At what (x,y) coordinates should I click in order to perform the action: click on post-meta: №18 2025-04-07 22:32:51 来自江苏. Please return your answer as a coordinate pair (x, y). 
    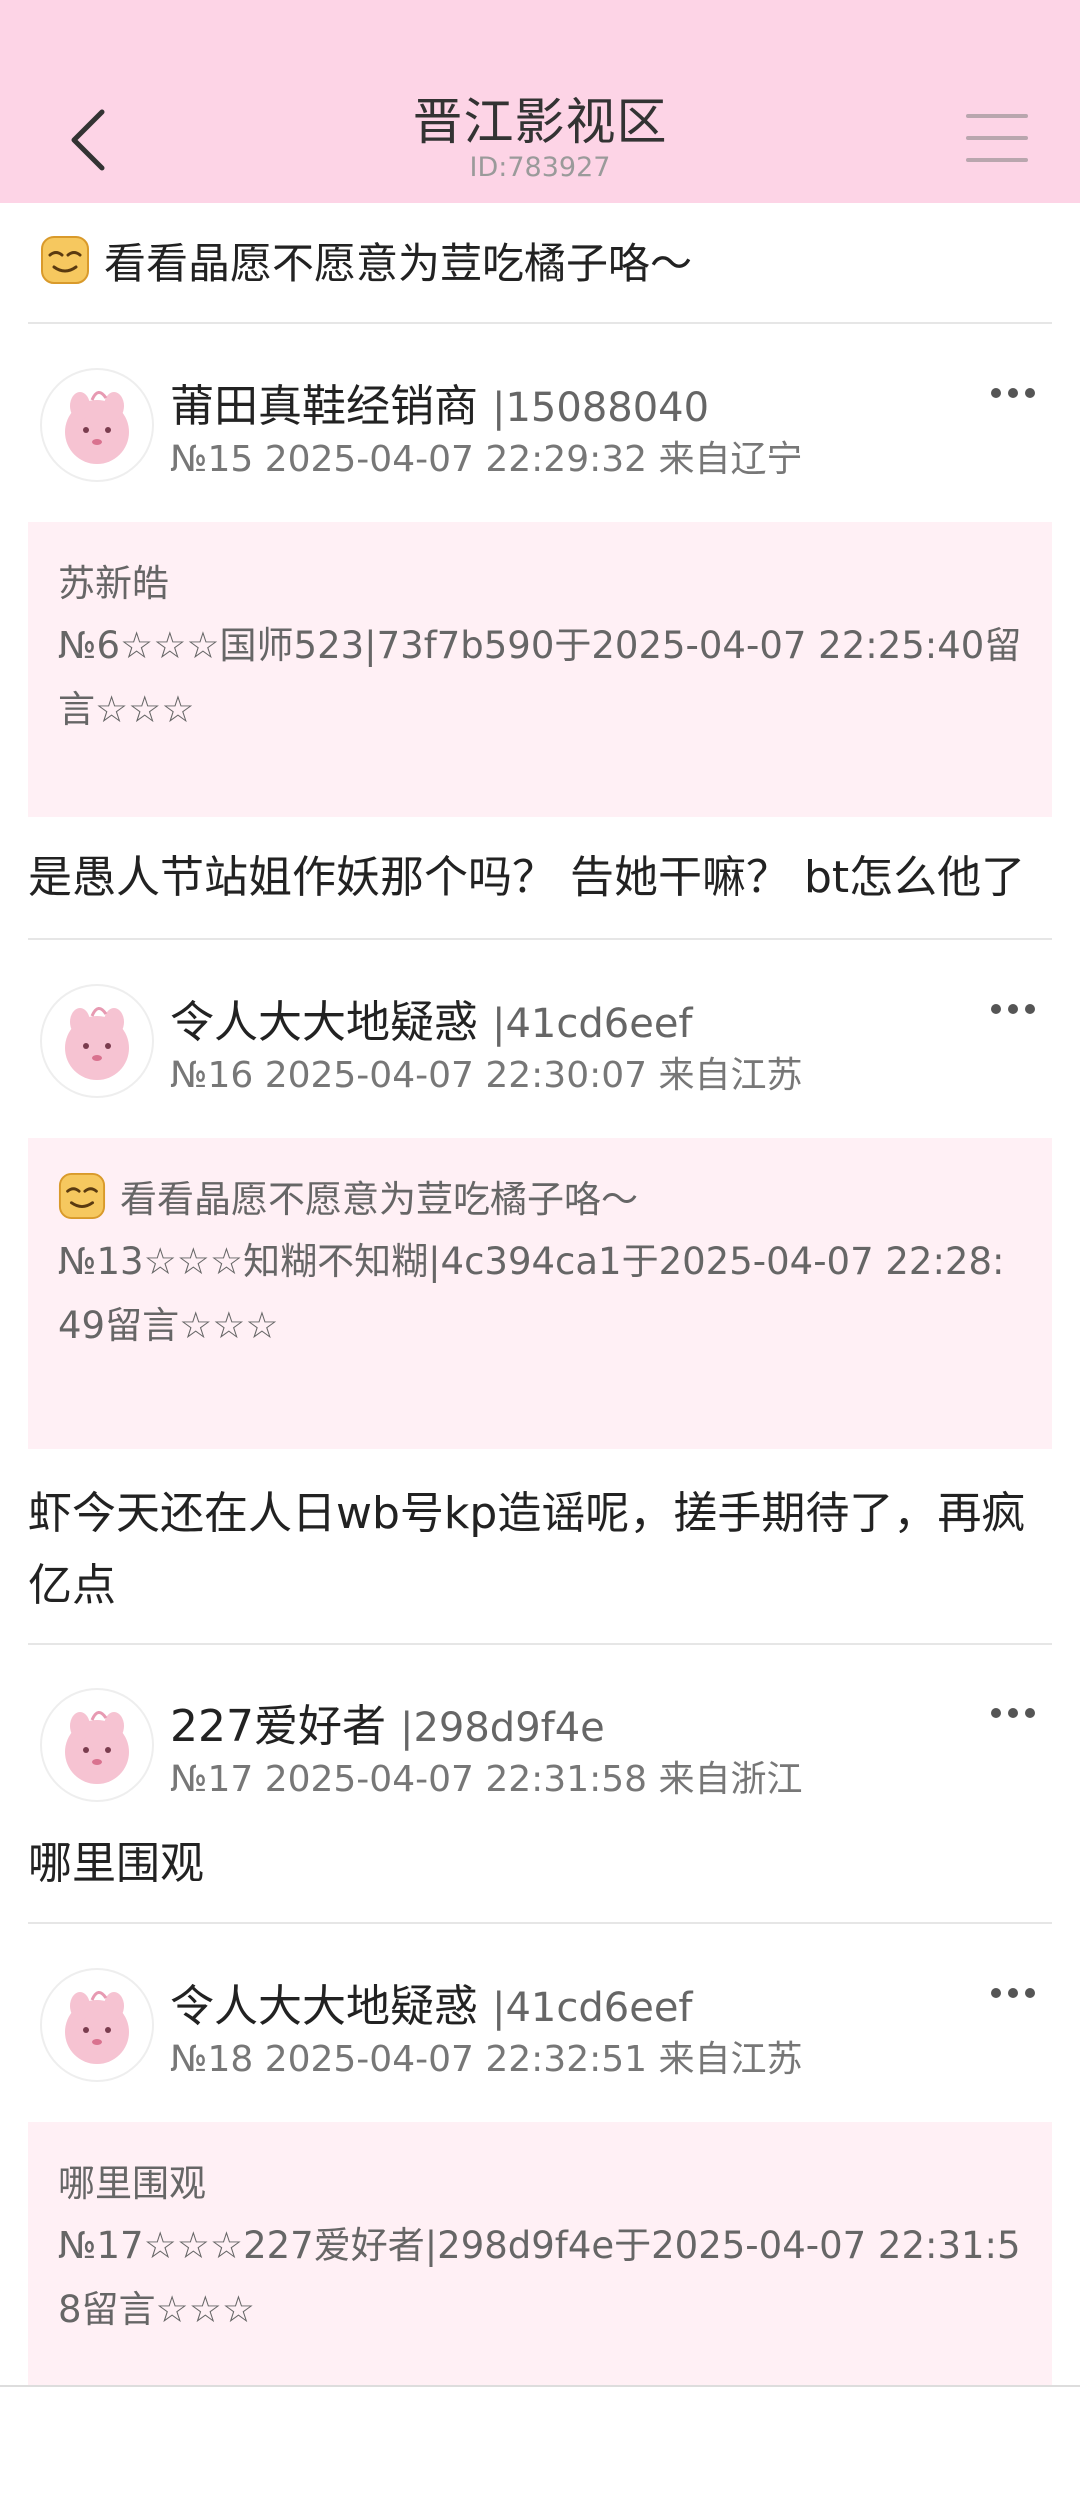
    Looking at the image, I should click on (486, 2059).